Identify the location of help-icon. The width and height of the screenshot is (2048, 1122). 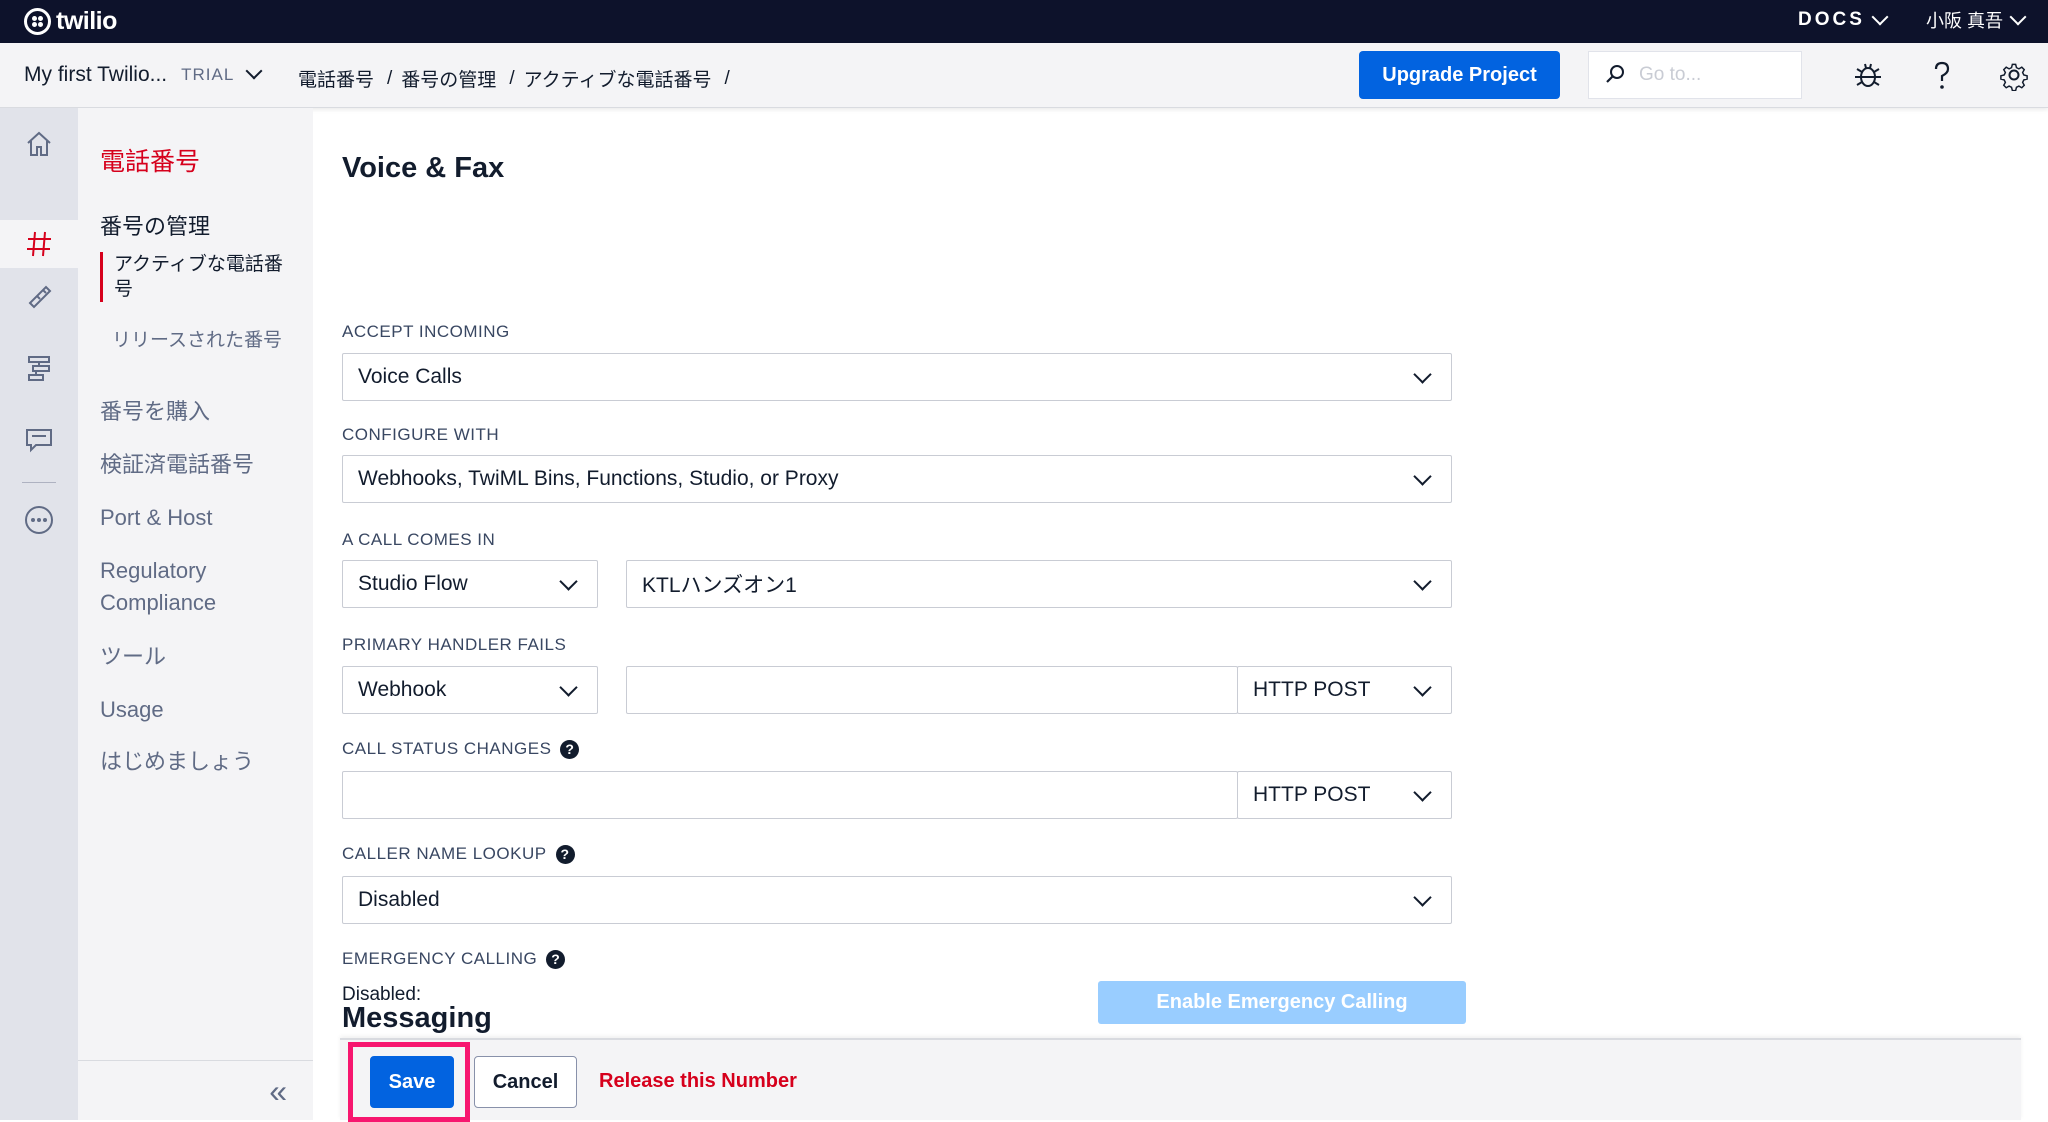
(1942, 75).